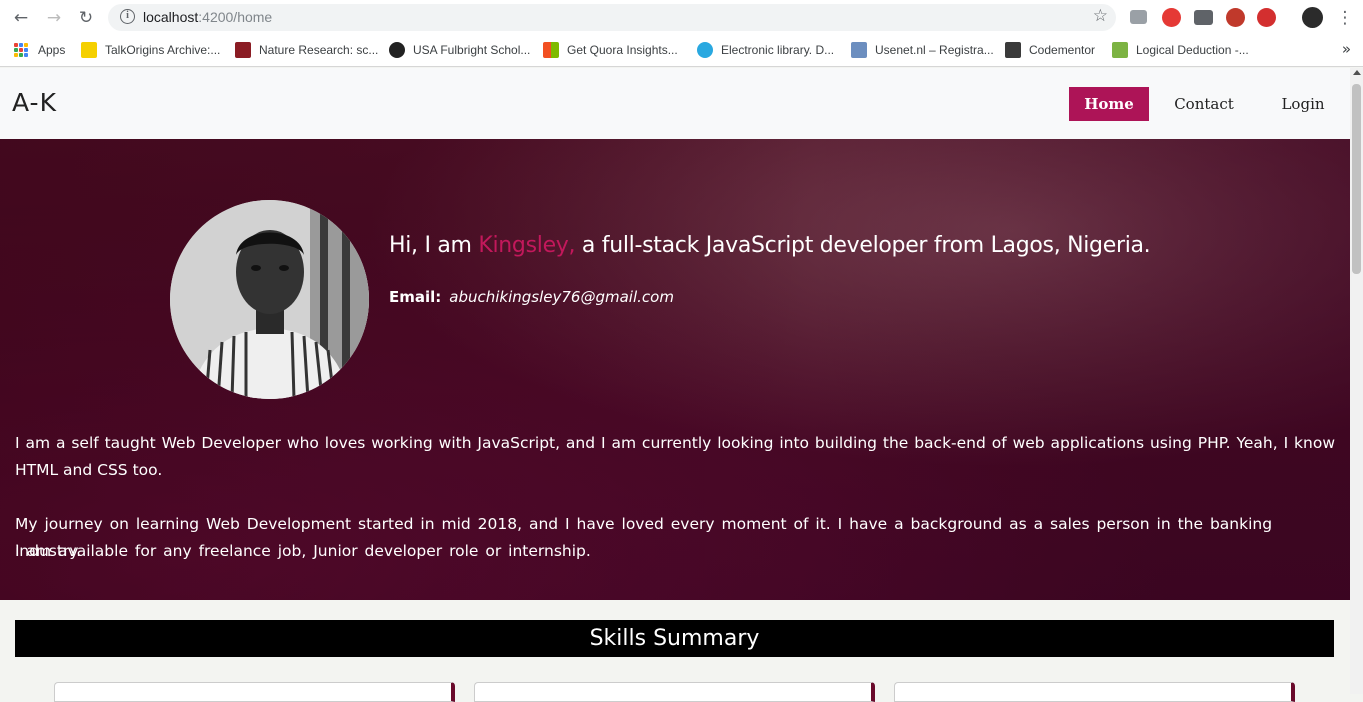 The height and width of the screenshot is (702, 1363). Describe the element at coordinates (21, 18) in the screenshot. I see `back-arrow-icon: ←` at that location.